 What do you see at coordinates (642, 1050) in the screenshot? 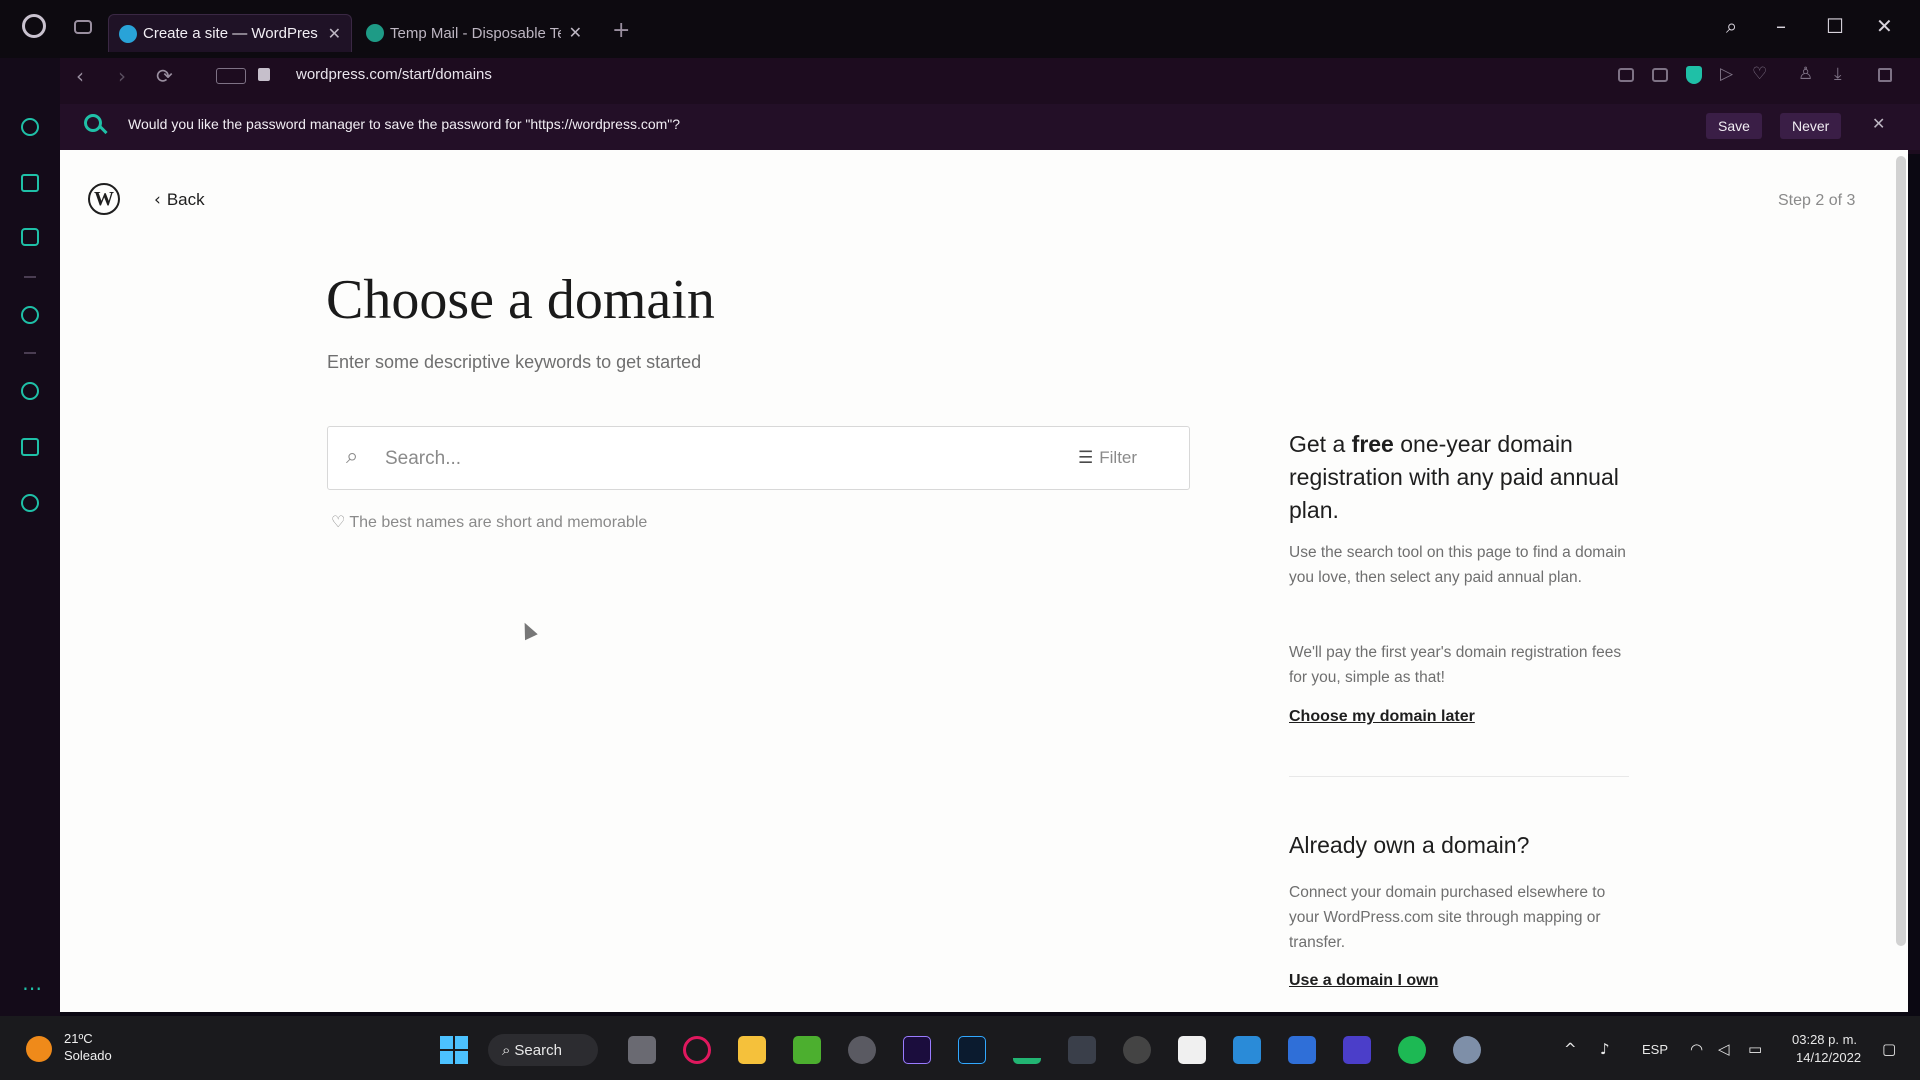
I see `task-view-icon` at bounding box center [642, 1050].